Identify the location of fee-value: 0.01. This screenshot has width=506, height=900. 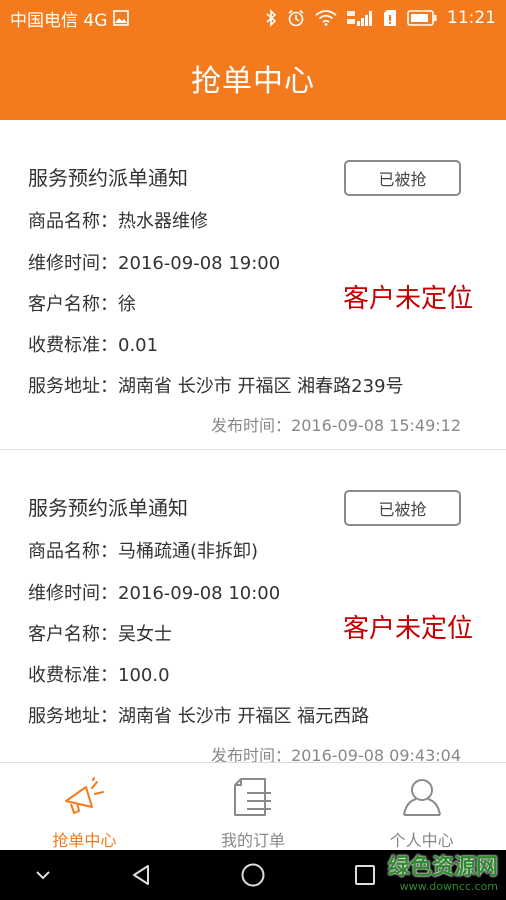
(138, 345).